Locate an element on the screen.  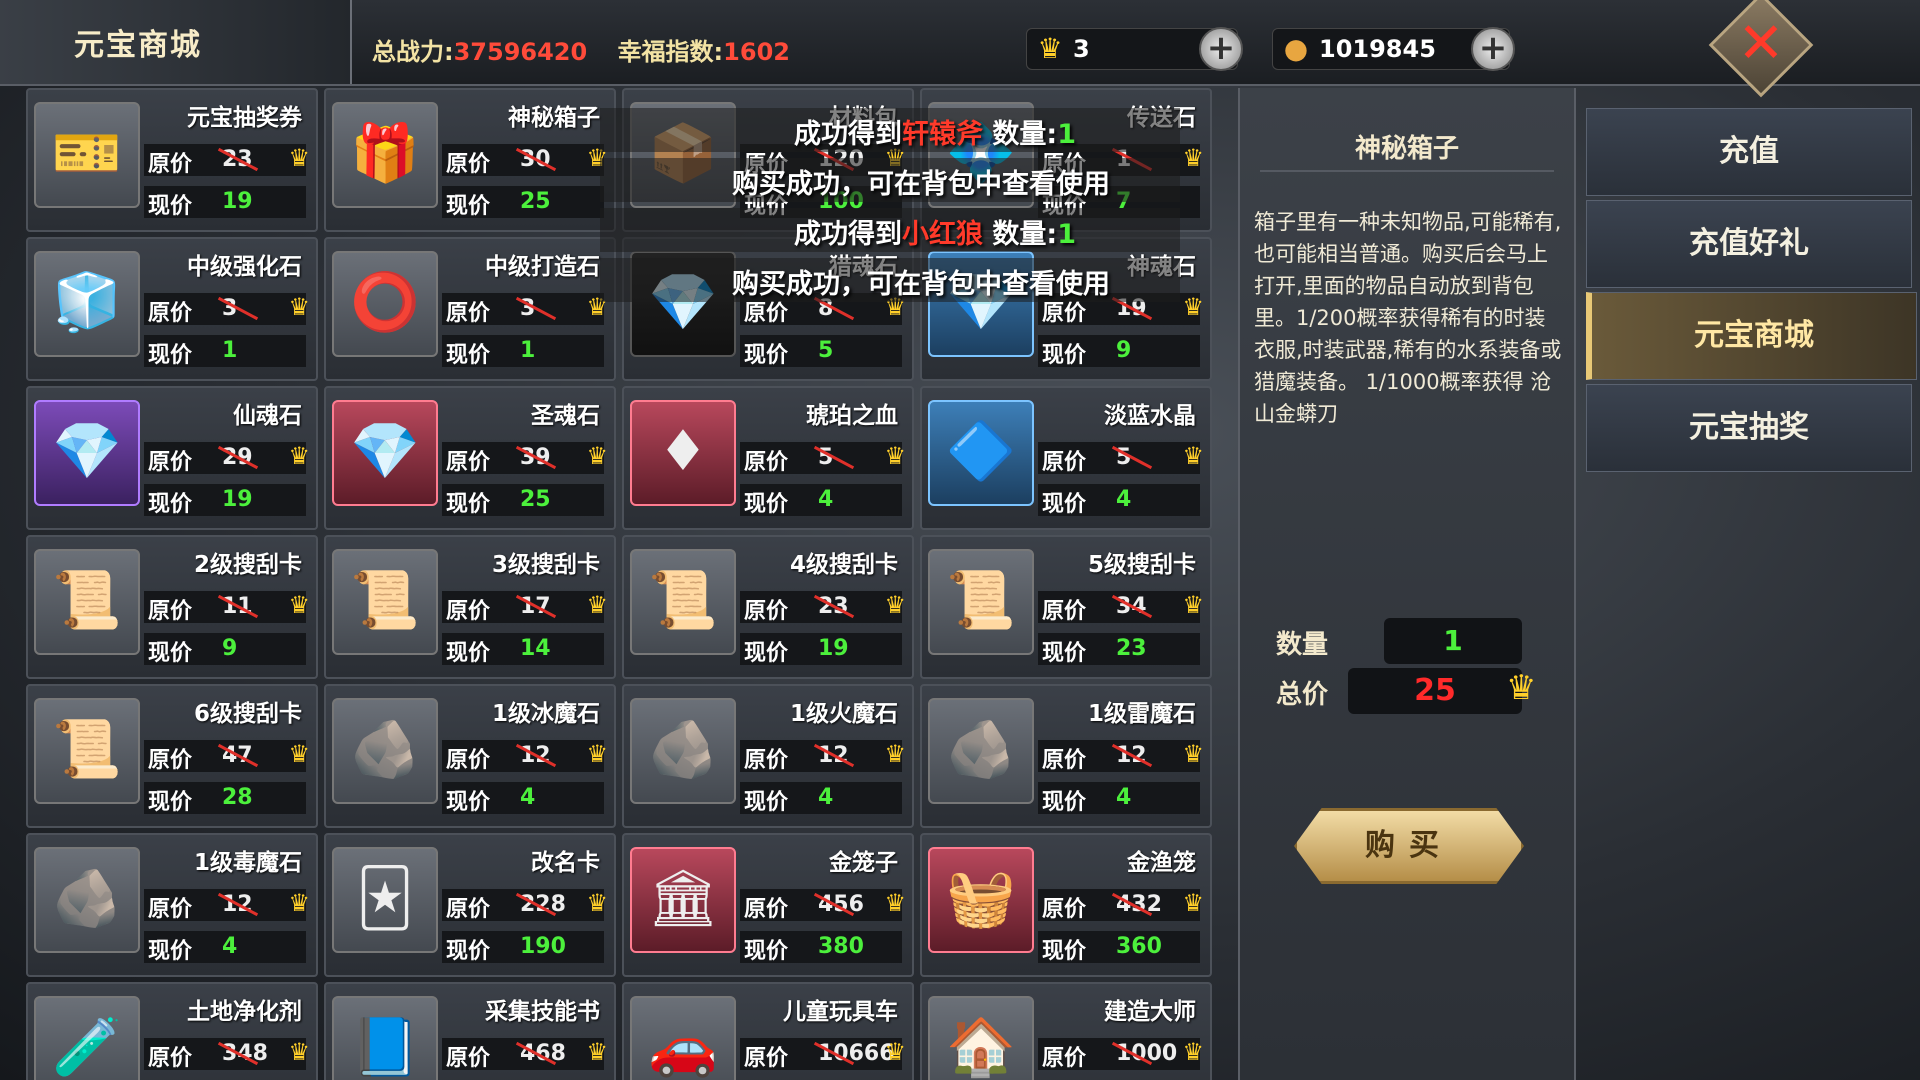
shop-item: ♦ 琥珀之血 原价 5 ♛ 现价 4 is located at coordinates (768, 458).